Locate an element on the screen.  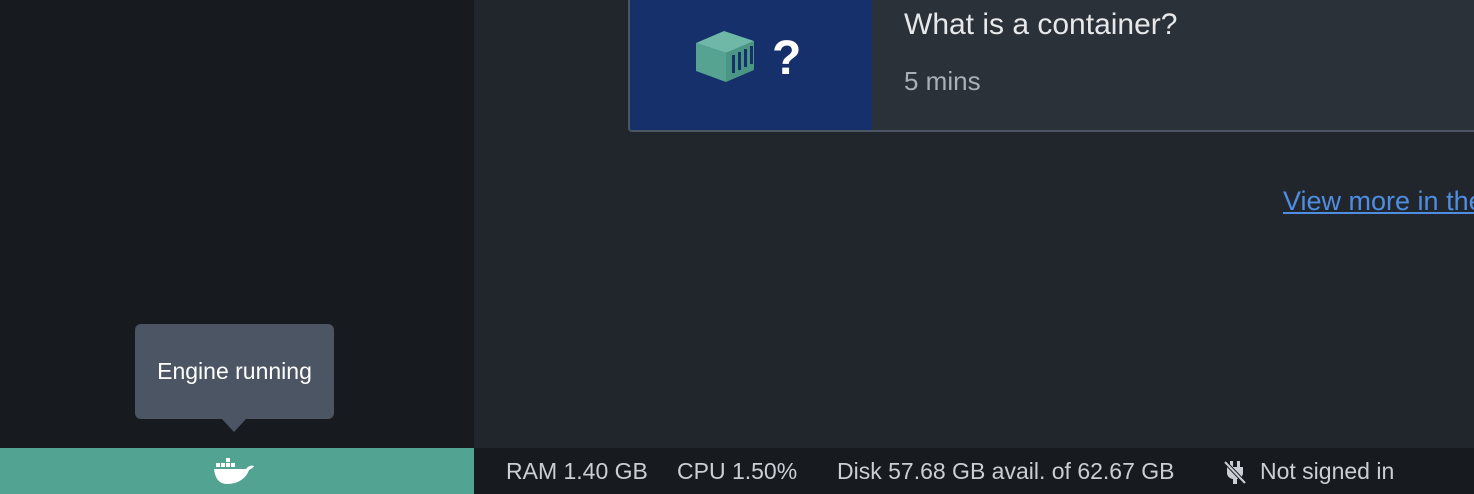
card-title: What is a container? is located at coordinates (1041, 24).